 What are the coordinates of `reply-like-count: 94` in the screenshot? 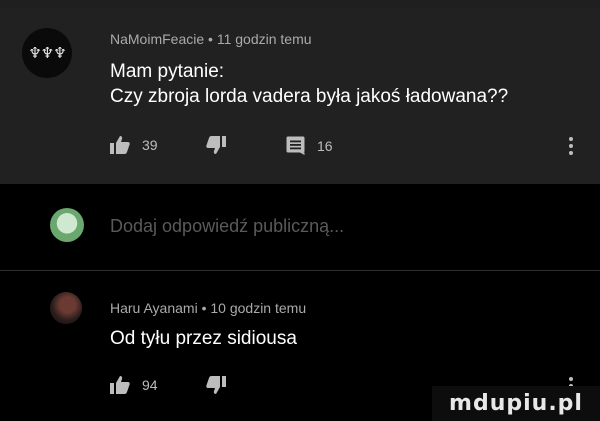 It's located at (150, 385).